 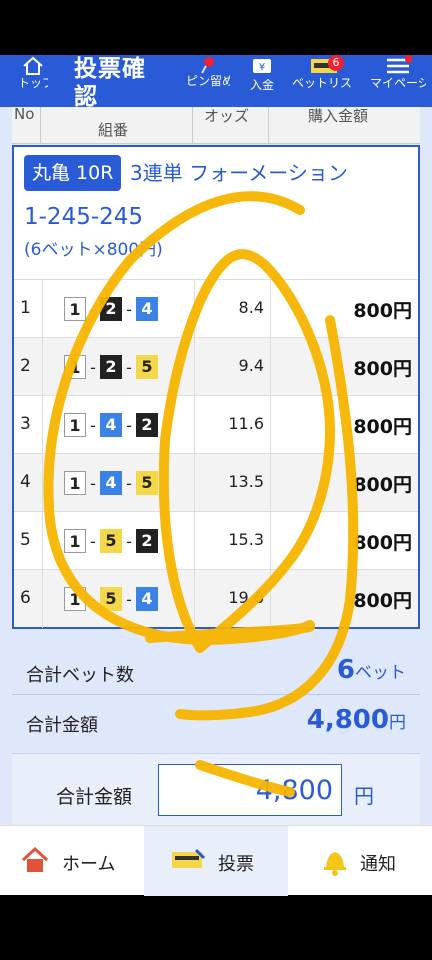 What do you see at coordinates (216, 671) in the screenshot?
I see `total-bets-row: 合計ベット数 6ベット` at bounding box center [216, 671].